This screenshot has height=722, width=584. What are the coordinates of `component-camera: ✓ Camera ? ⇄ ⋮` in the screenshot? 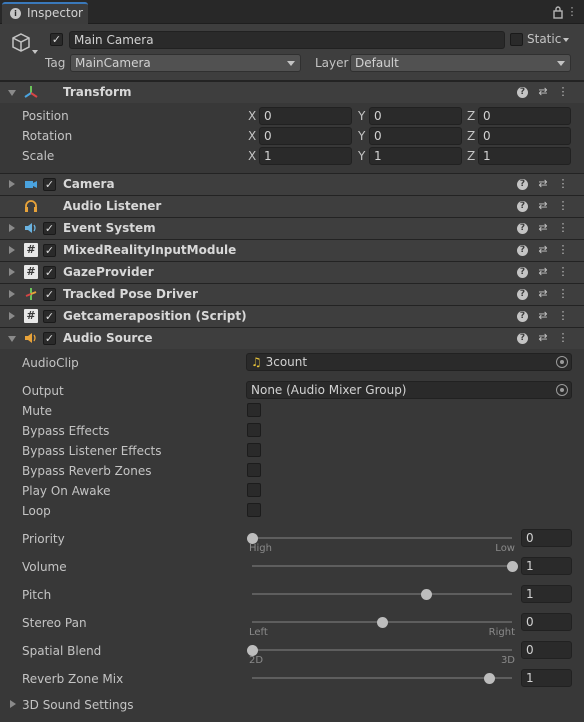 It's located at (292, 184).